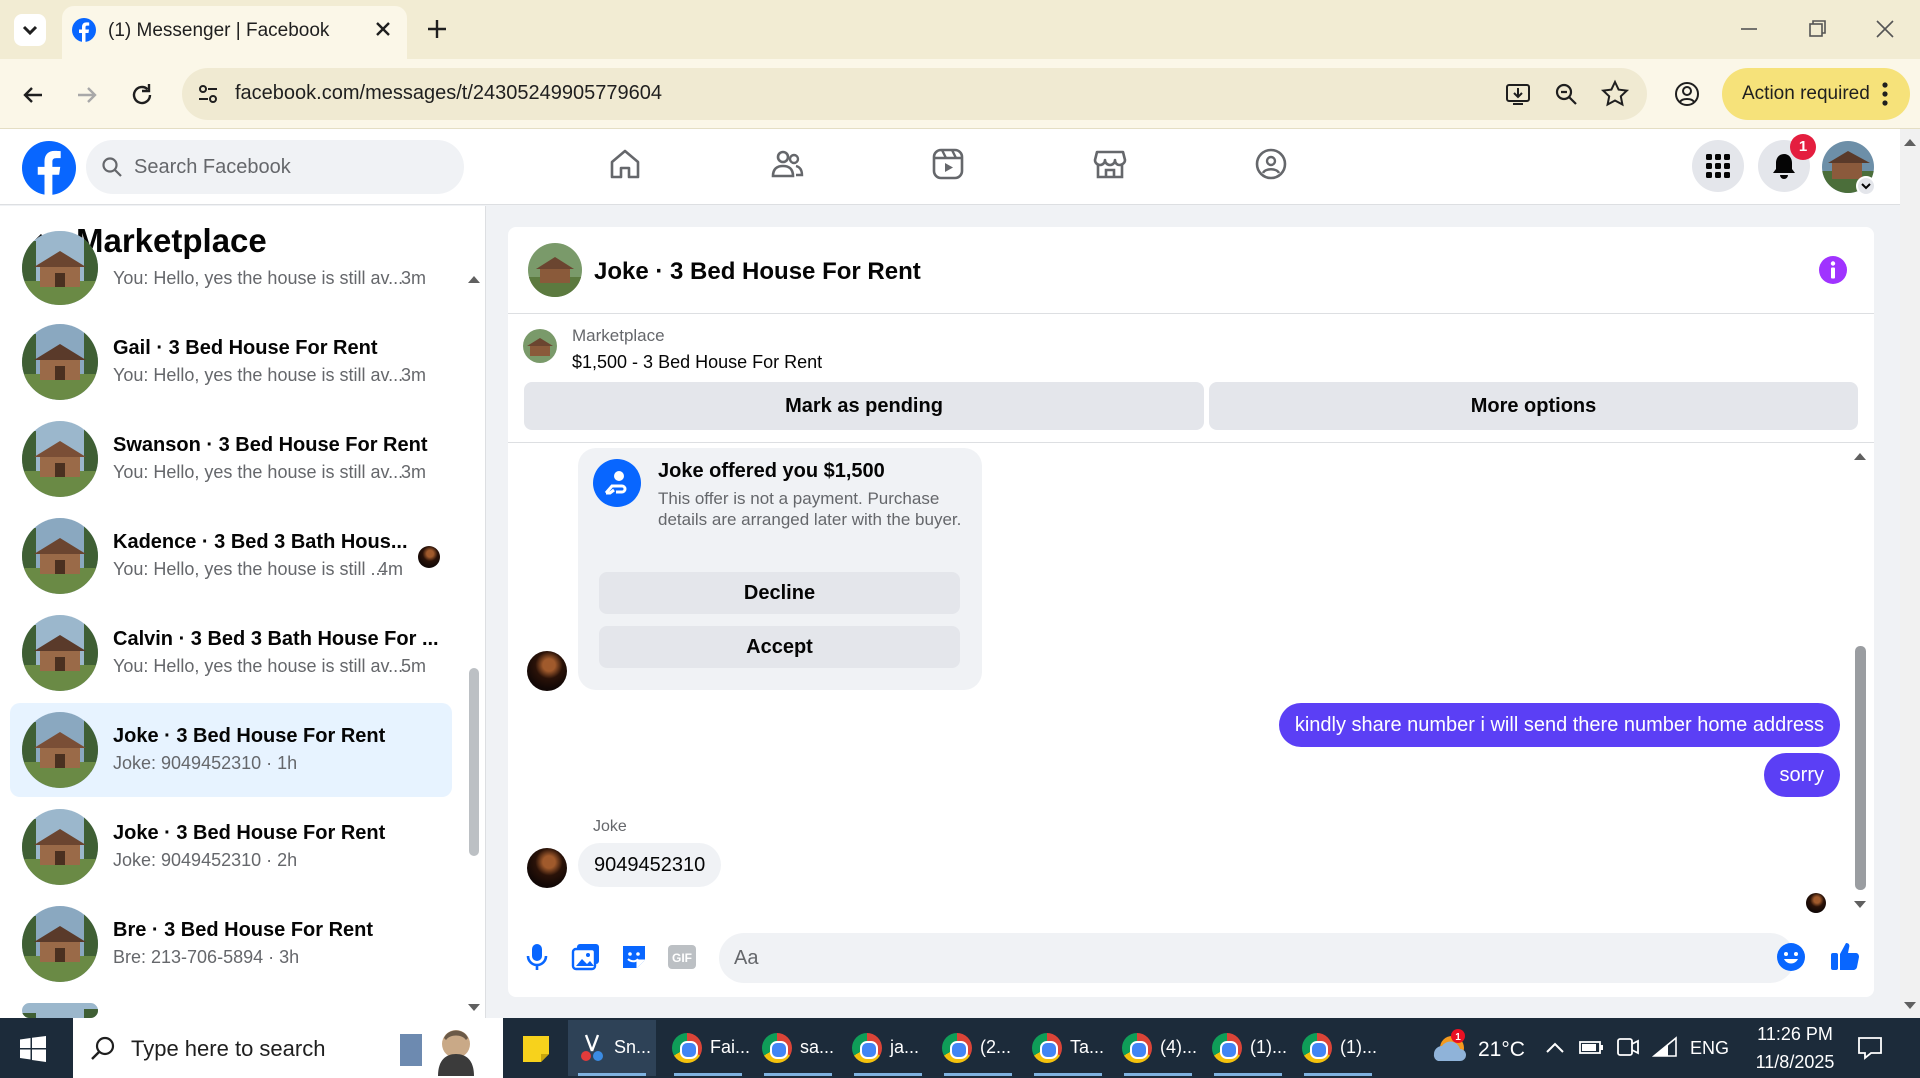  Describe the element at coordinates (33, 95) in the screenshot. I see `back-icon` at that location.